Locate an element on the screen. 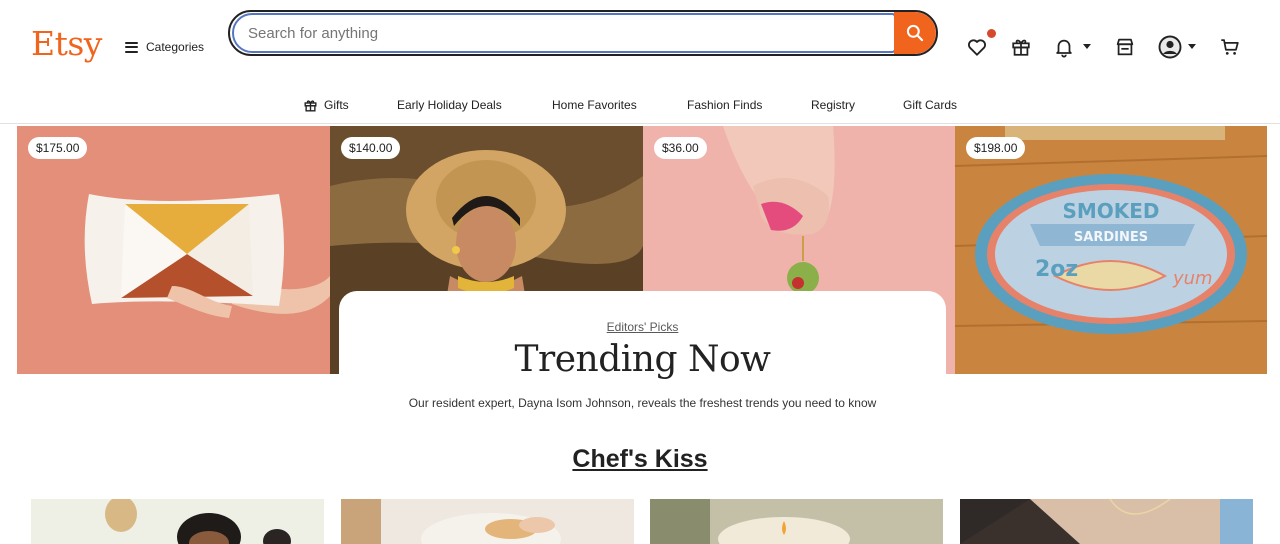 The height and width of the screenshot is (544, 1280). price-badge: $36.00 is located at coordinates (680, 148).